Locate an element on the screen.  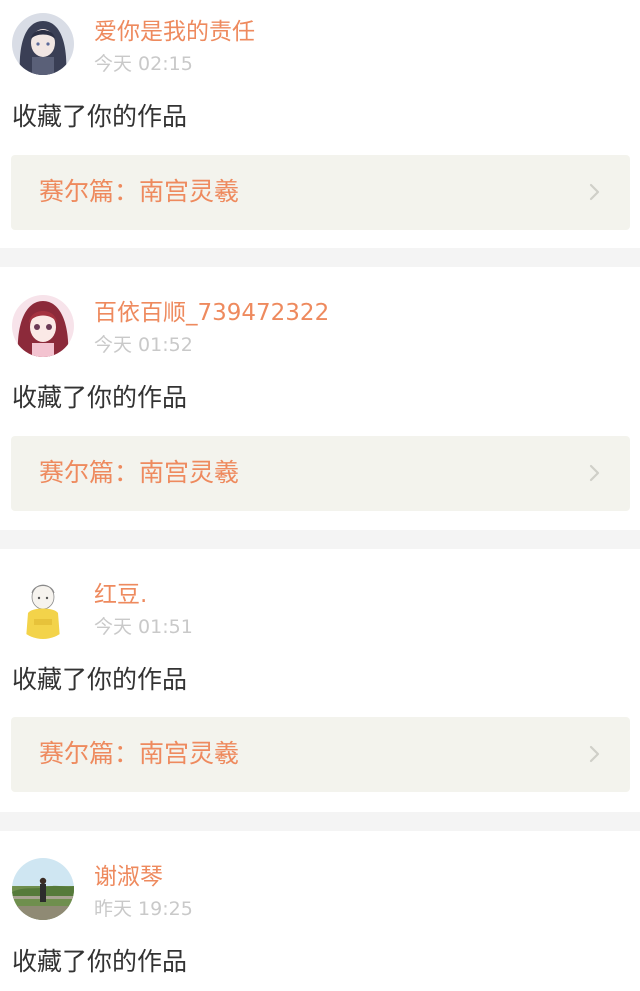
username: 谢淑琴 is located at coordinates (128, 877).